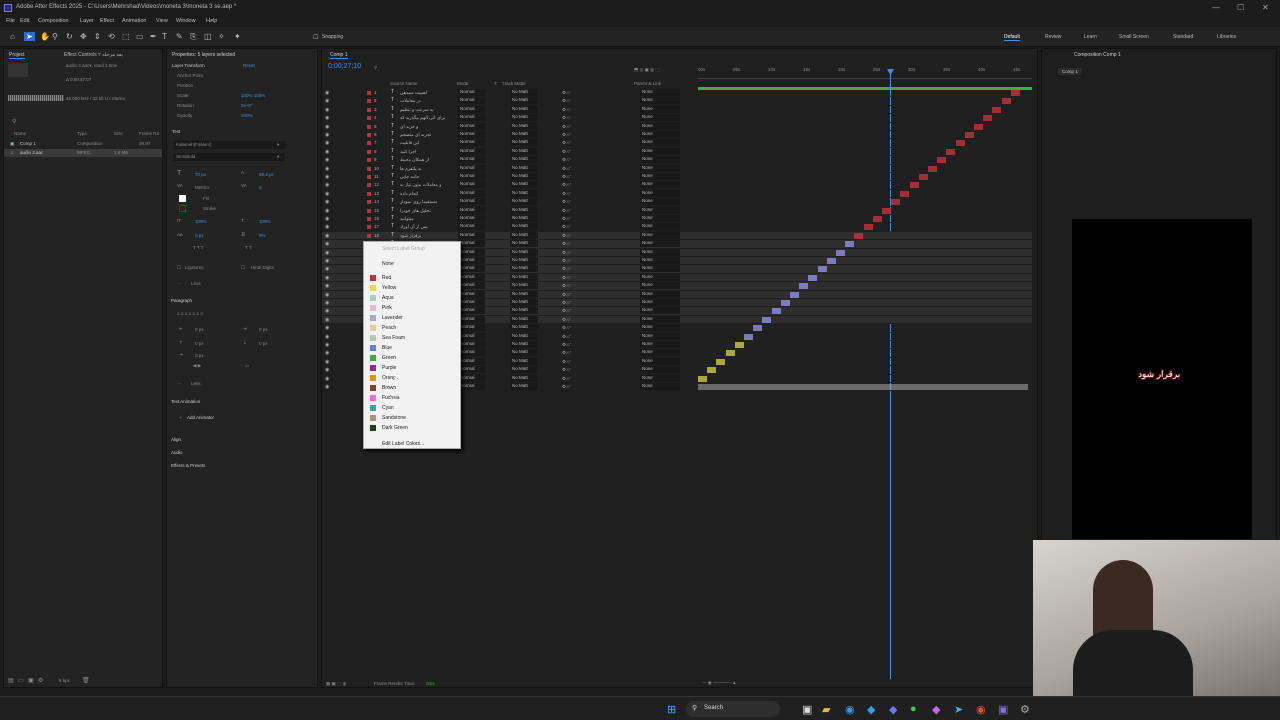 The width and height of the screenshot is (1280, 720). What do you see at coordinates (134, 21) in the screenshot?
I see `menu-animation: Animation` at bounding box center [134, 21].